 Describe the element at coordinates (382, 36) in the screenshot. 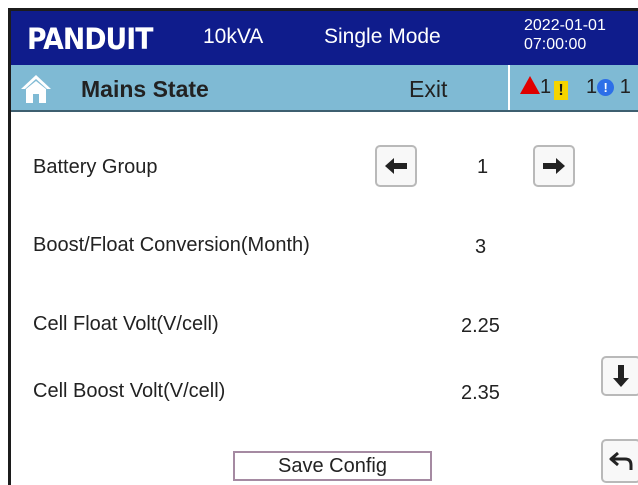

I see `mode-text: Single Mode` at that location.